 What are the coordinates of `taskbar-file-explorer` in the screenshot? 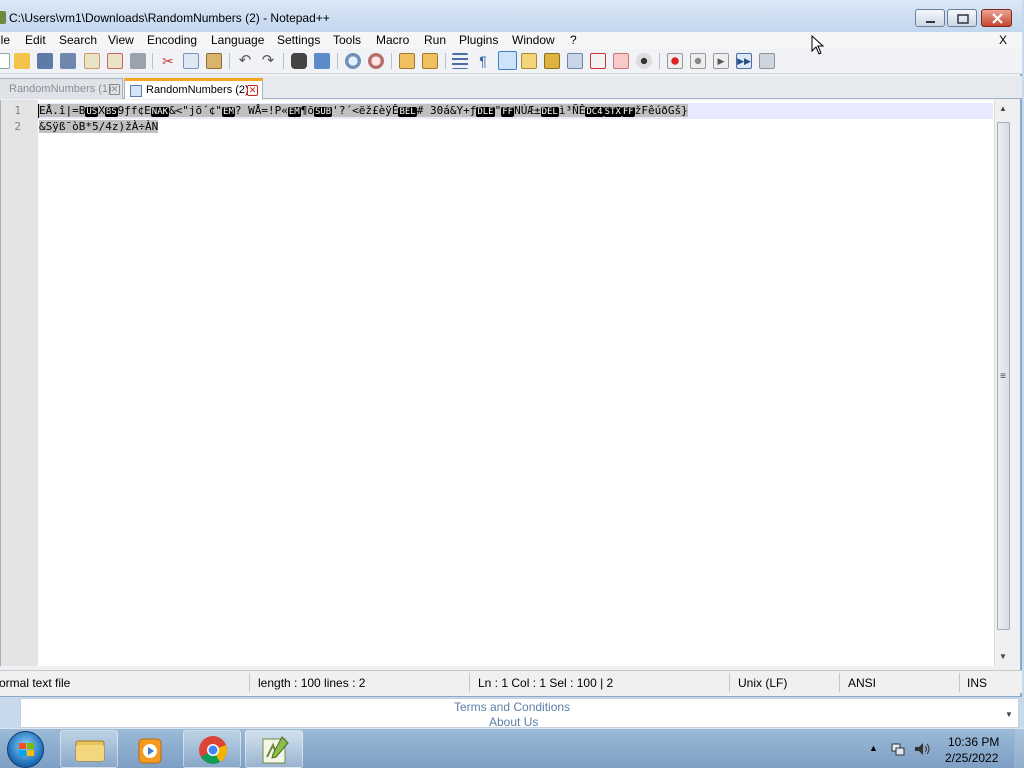 It's located at (89, 749).